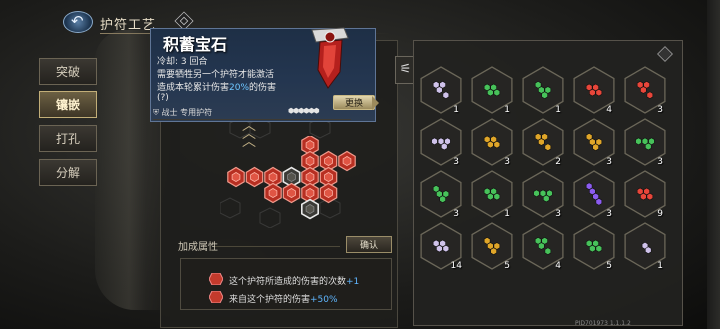 This screenshot has width=720, height=329. I want to click on bonus-line-2: 来自这个护符的伤害+50%, so click(283, 298).